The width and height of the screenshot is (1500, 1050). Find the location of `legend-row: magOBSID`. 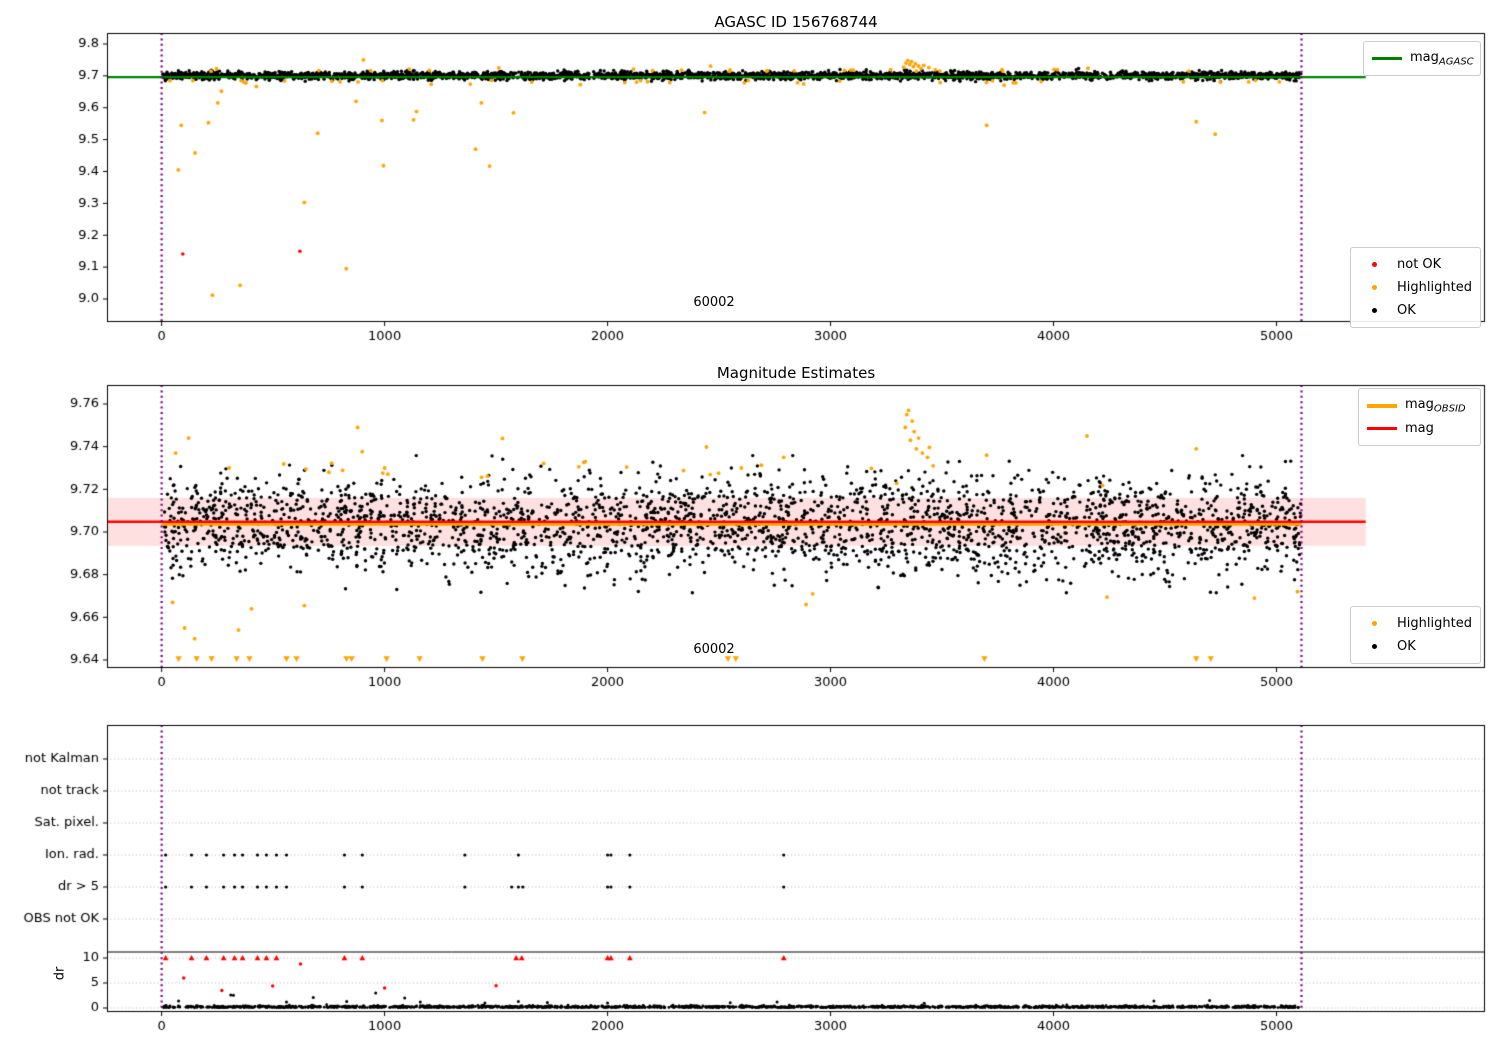

legend-row: magOBSID is located at coordinates (1418, 405).